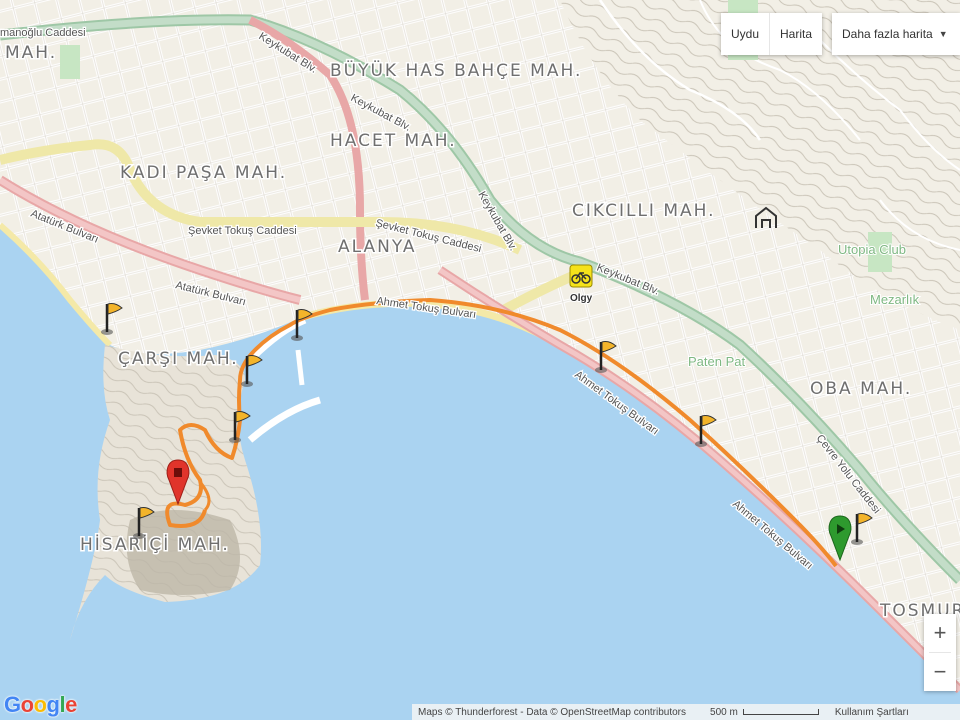 This screenshot has width=960, height=720. What do you see at coordinates (377, 247) in the screenshot?
I see `district-label: ALANYA` at bounding box center [377, 247].